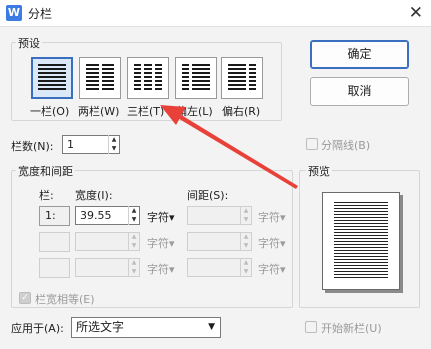 The width and height of the screenshot is (431, 349). What do you see at coordinates (14, 13) in the screenshot?
I see `wps-writer-icon: W` at bounding box center [14, 13].